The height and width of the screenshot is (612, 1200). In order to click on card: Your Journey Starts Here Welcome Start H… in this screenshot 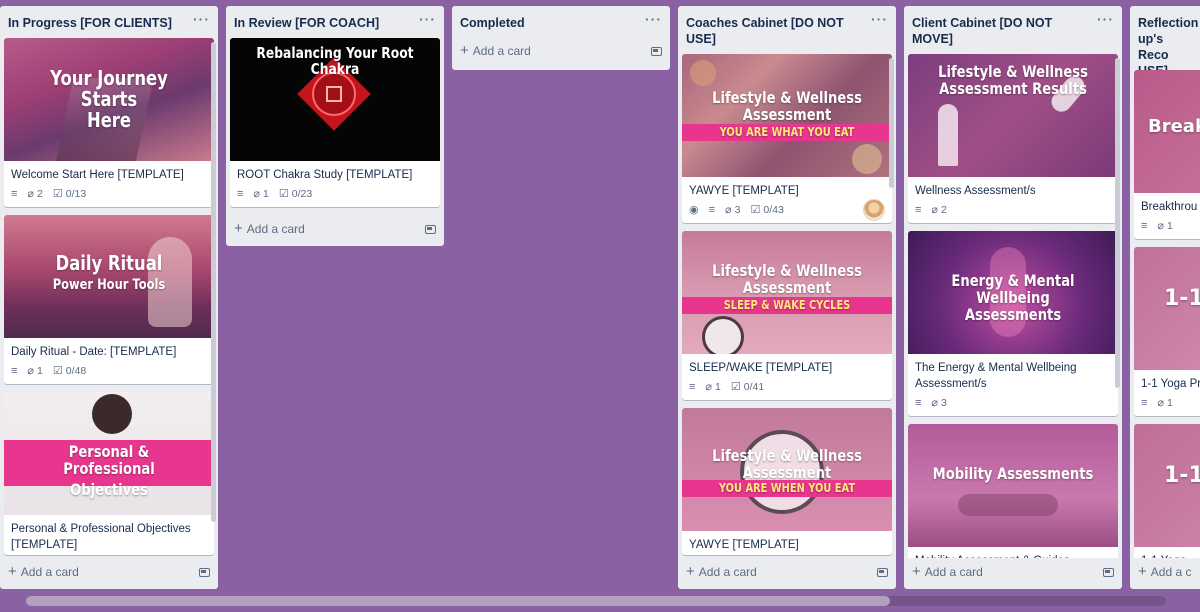, I will do `click(109, 122)`.